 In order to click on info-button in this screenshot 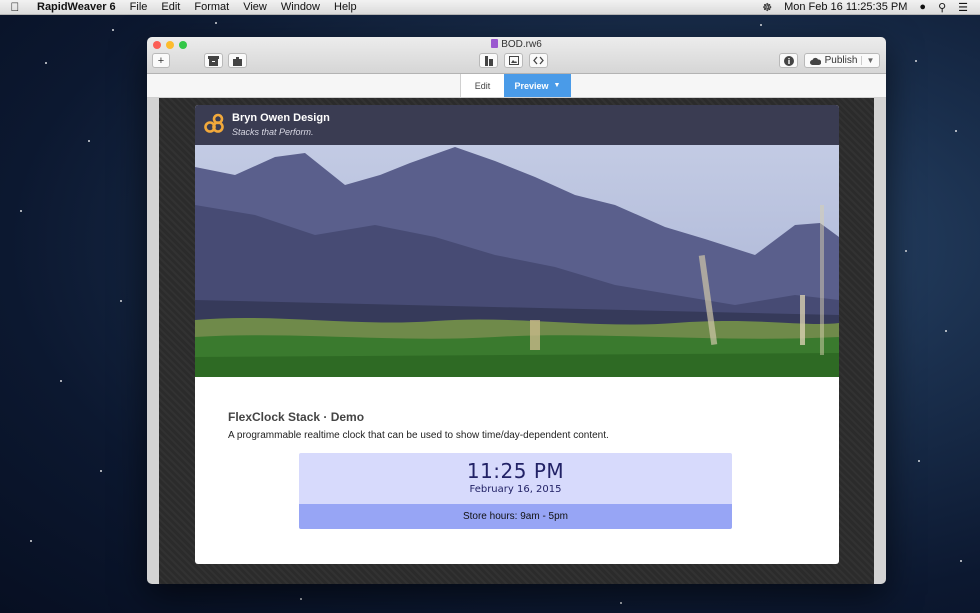, I will do `click(788, 60)`.